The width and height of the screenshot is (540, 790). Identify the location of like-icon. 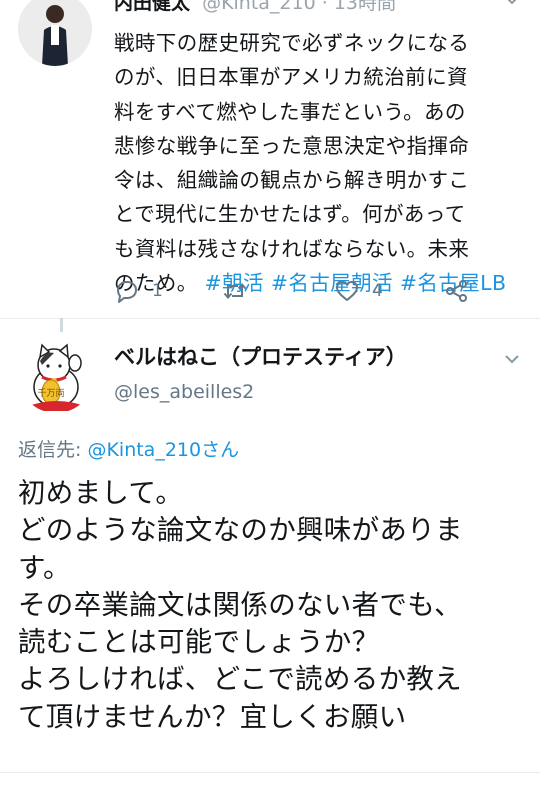
(347, 291).